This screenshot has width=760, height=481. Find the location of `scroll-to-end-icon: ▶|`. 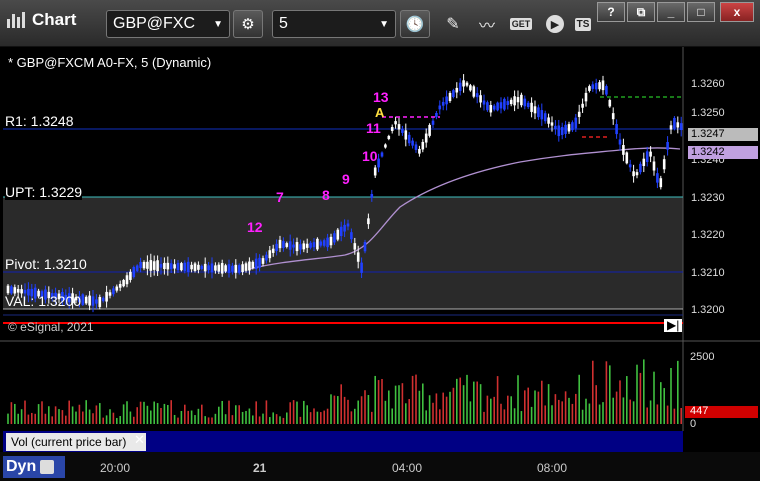

scroll-to-end-icon: ▶| is located at coordinates (673, 325).